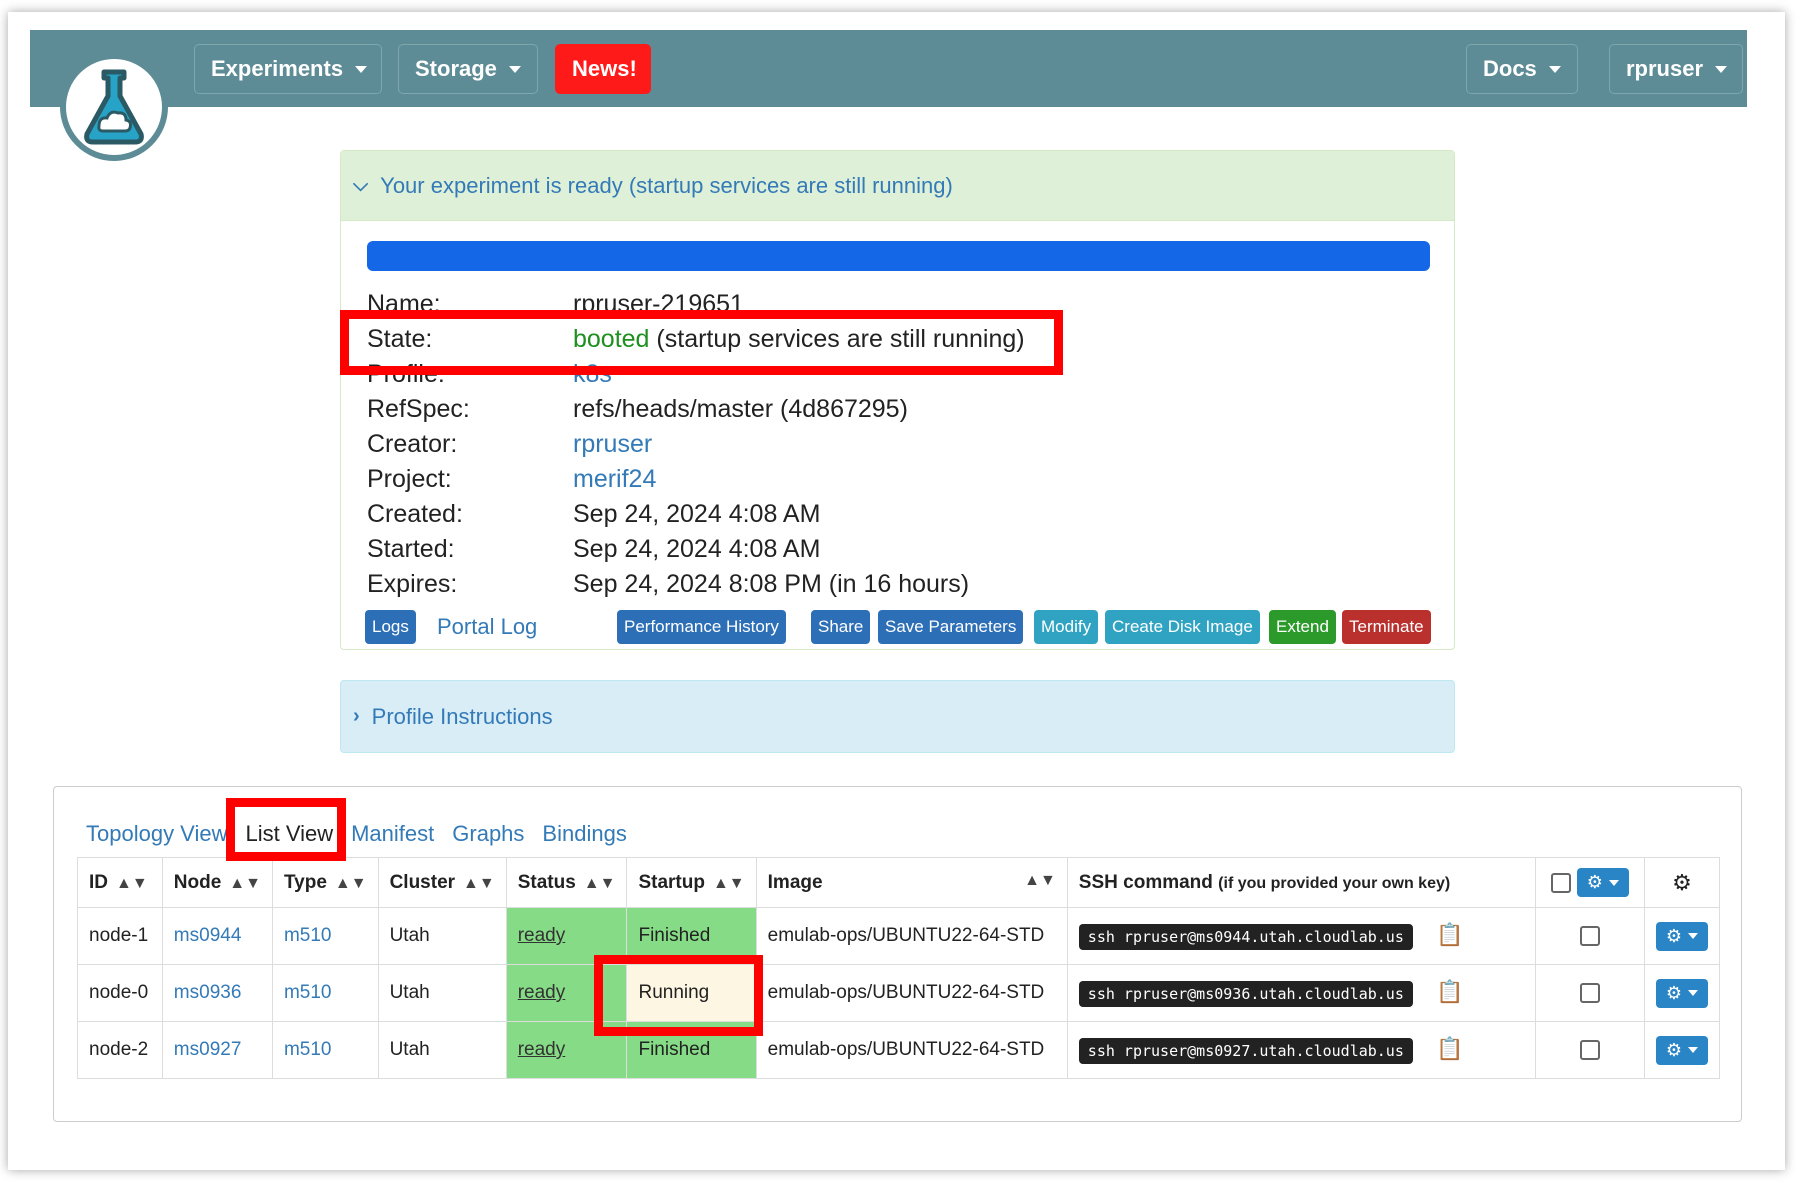 This screenshot has height=1189, width=1809. Describe the element at coordinates (392, 834) in the screenshot. I see `tab-manifest: Manifest` at that location.